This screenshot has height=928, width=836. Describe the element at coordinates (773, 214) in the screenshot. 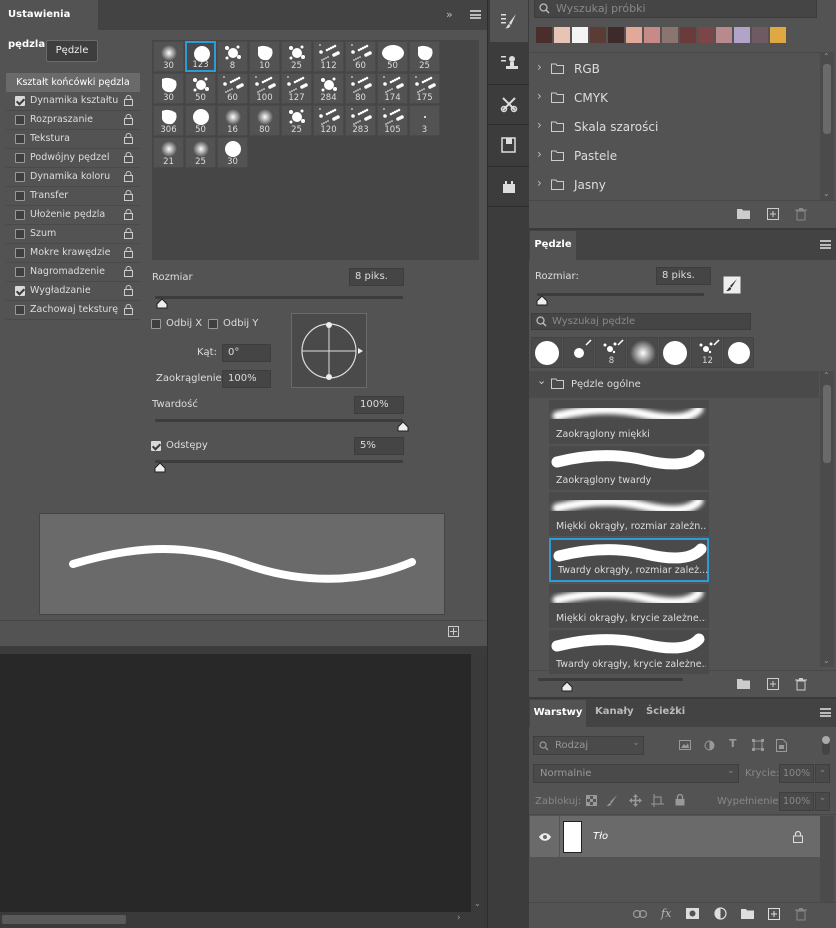

I see `swatches-new-icon` at that location.